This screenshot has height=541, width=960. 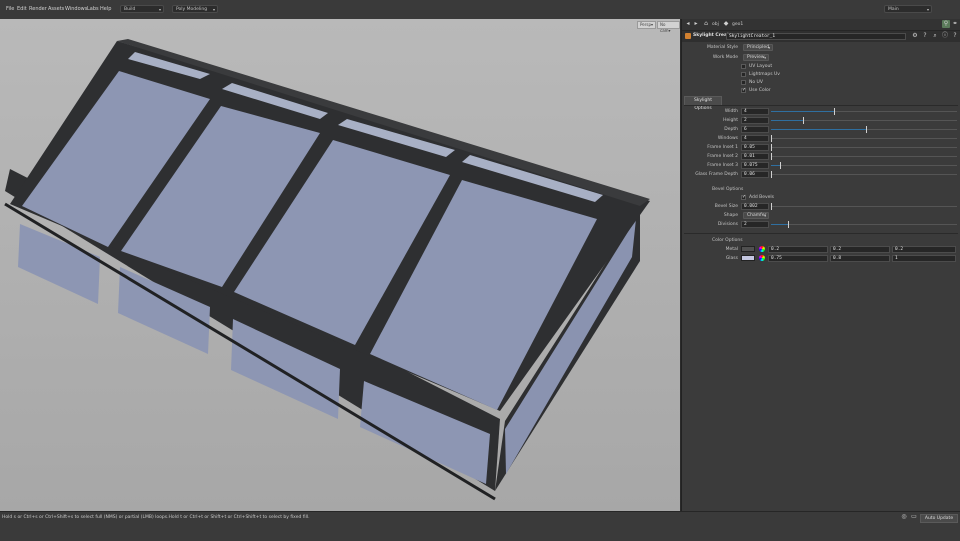 What do you see at coordinates (816, 36) in the screenshot?
I see `node-name-field: SkylightCreator_1` at bounding box center [816, 36].